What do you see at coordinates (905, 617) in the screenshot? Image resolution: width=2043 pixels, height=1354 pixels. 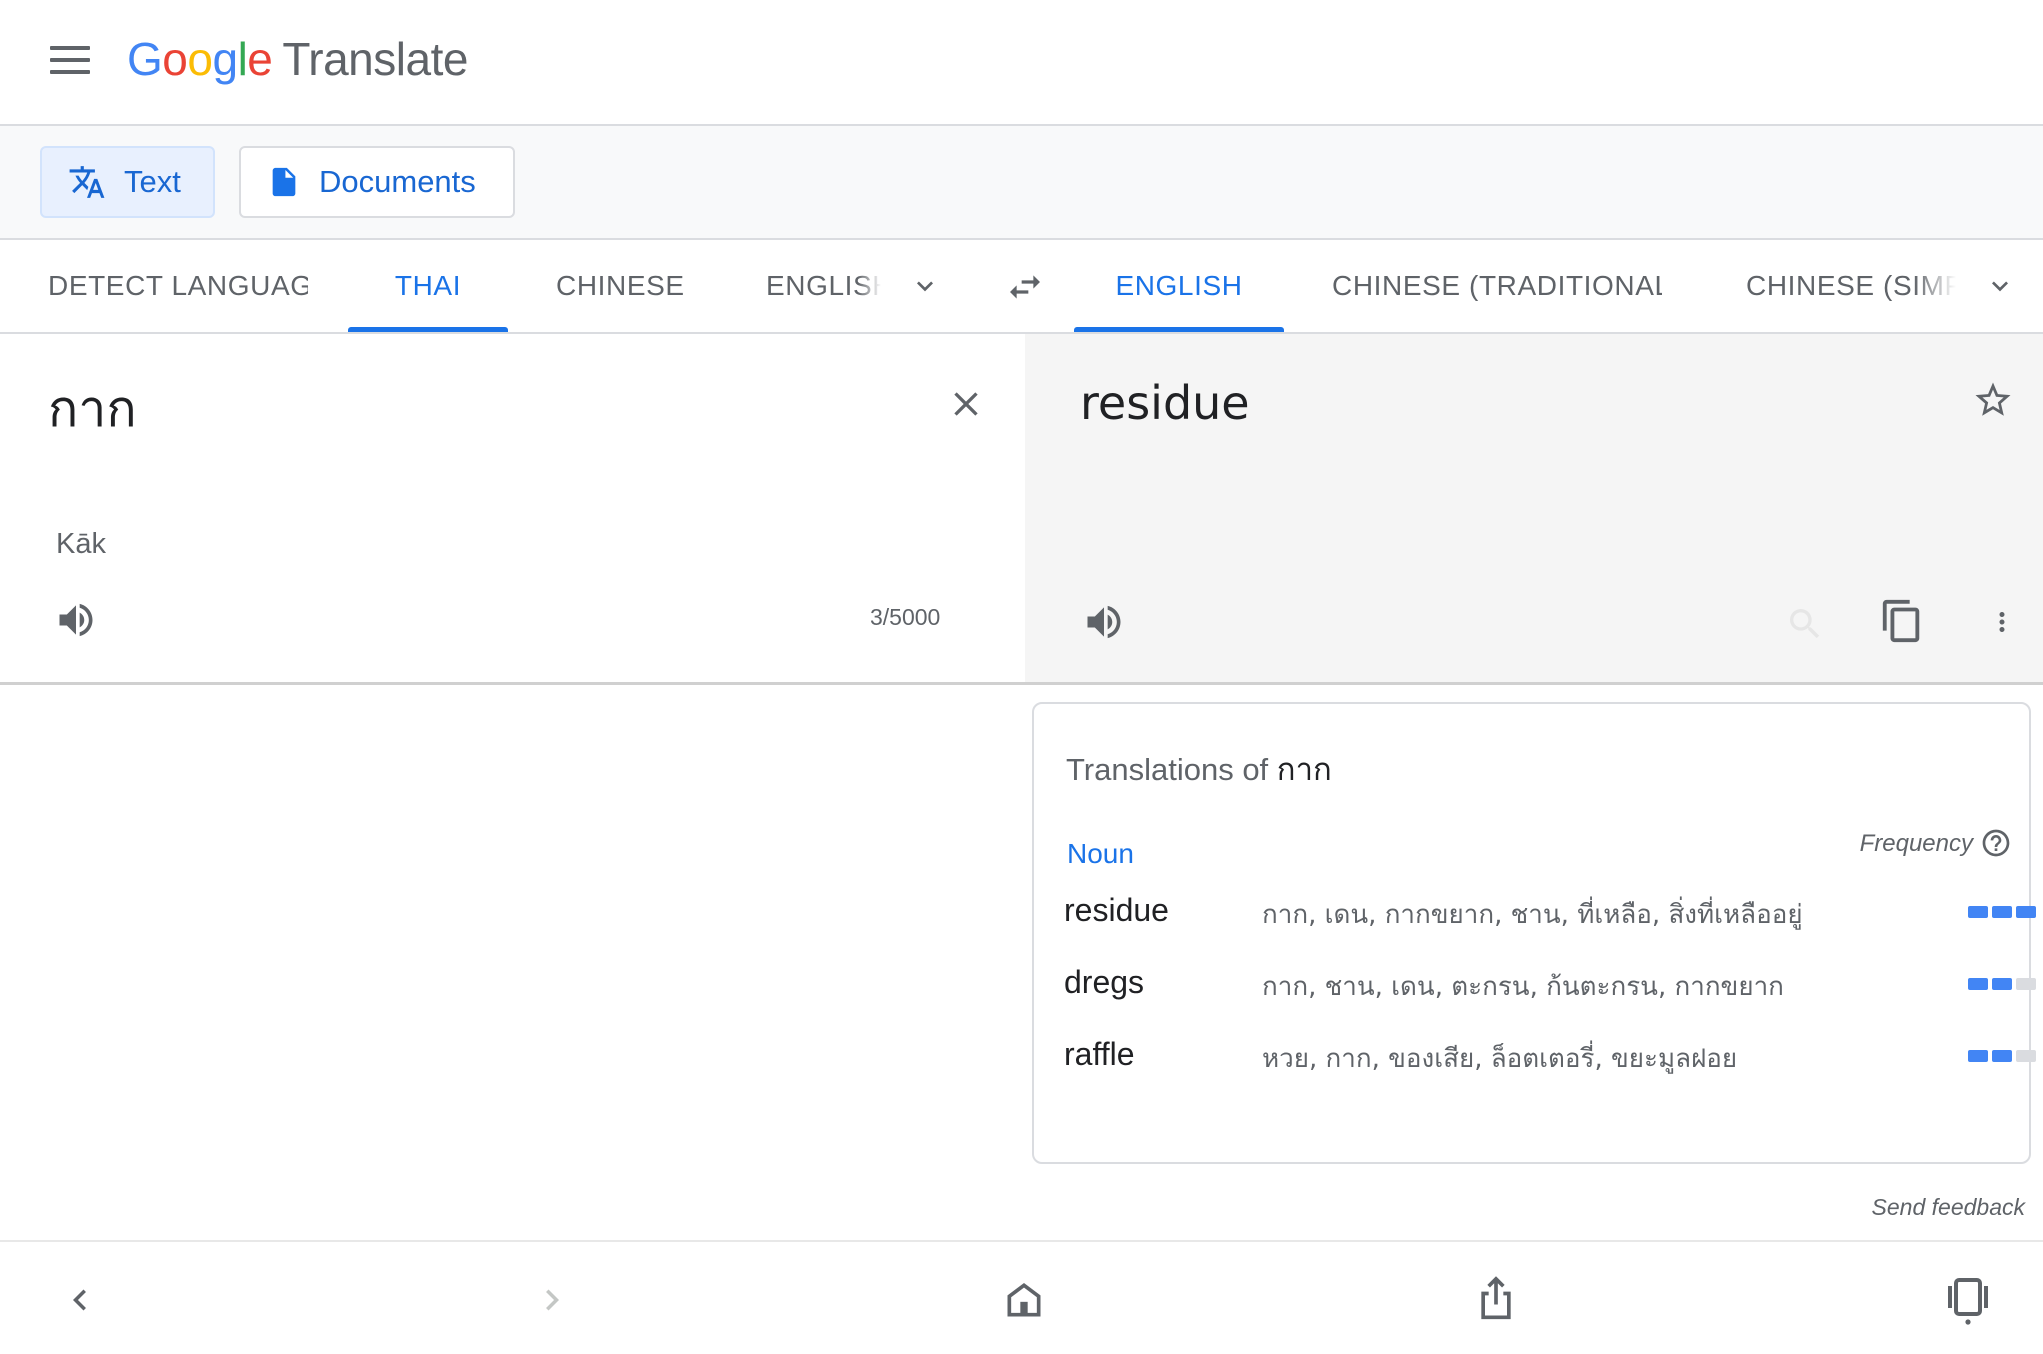 I see `character-counter: 3/5000` at bounding box center [905, 617].